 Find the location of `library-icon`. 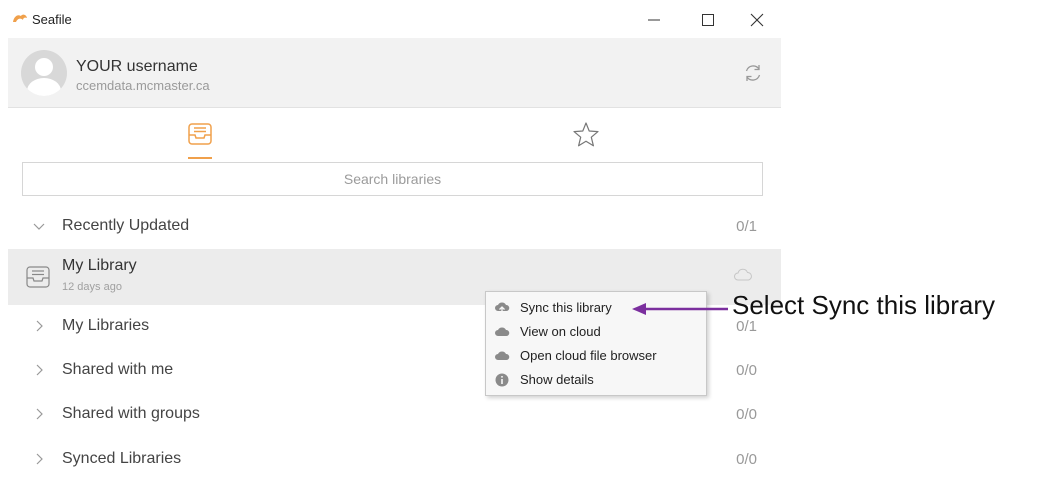

library-icon is located at coordinates (38, 277).